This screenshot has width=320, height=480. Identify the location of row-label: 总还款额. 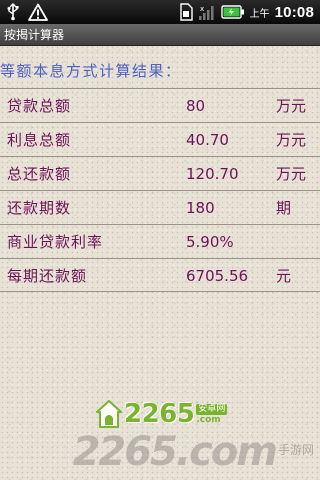
(39, 174).